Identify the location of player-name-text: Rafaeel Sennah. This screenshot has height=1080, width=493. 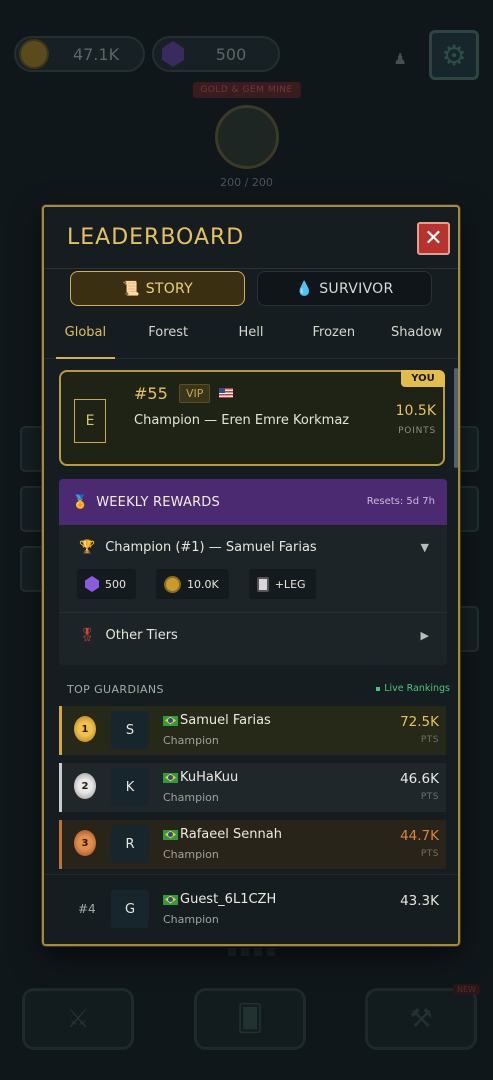
(231, 834).